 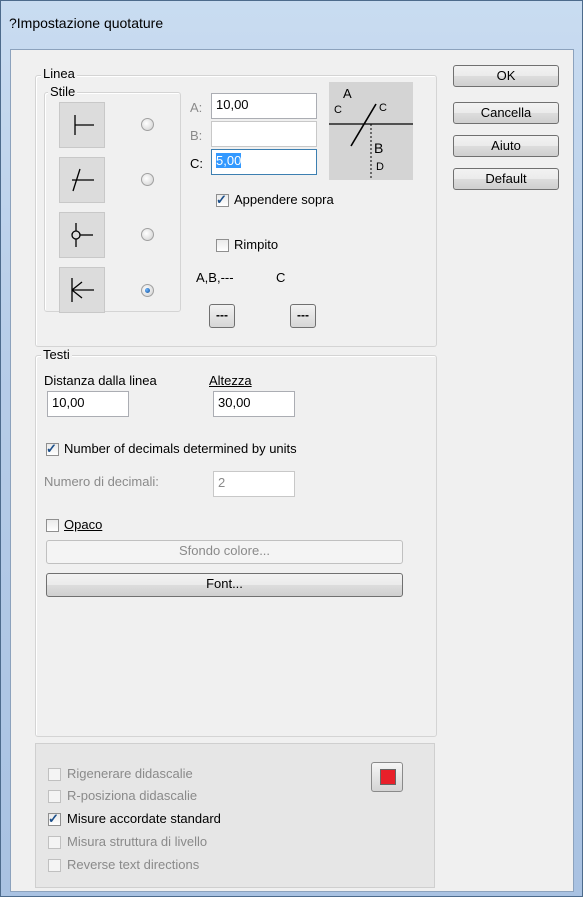 What do you see at coordinates (144, 818) in the screenshot?
I see `option-label-2: Misure accordate standard` at bounding box center [144, 818].